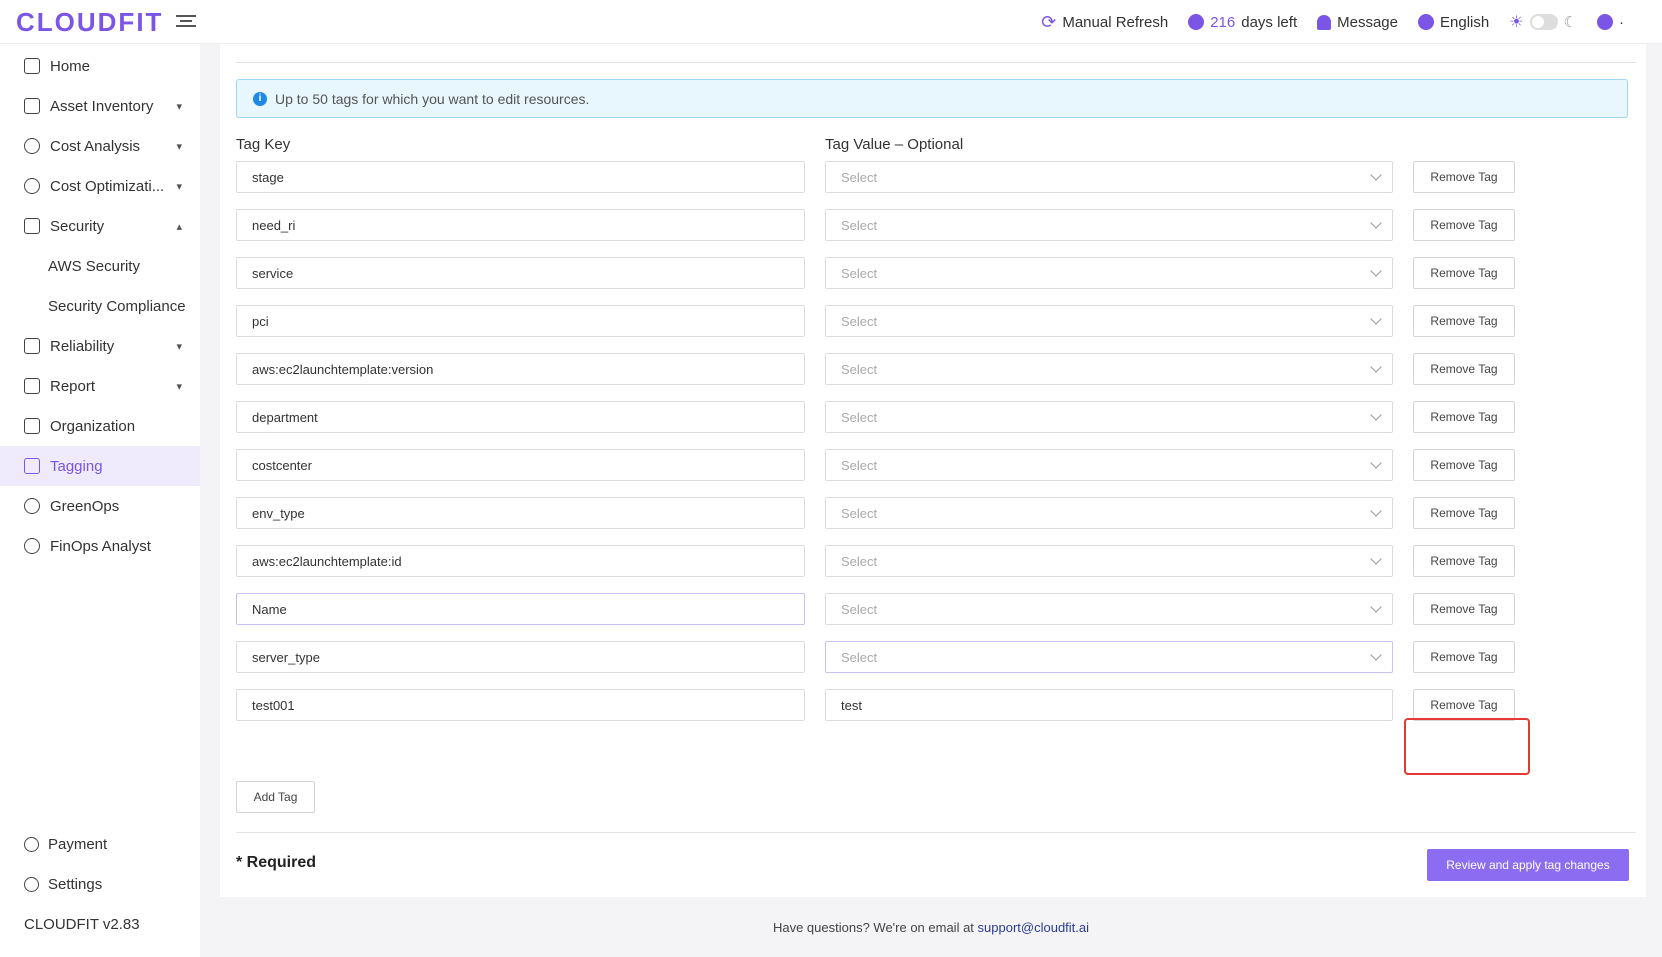  Describe the element at coordinates (1109, 705) in the screenshot. I see `tag-value-input: test` at that location.